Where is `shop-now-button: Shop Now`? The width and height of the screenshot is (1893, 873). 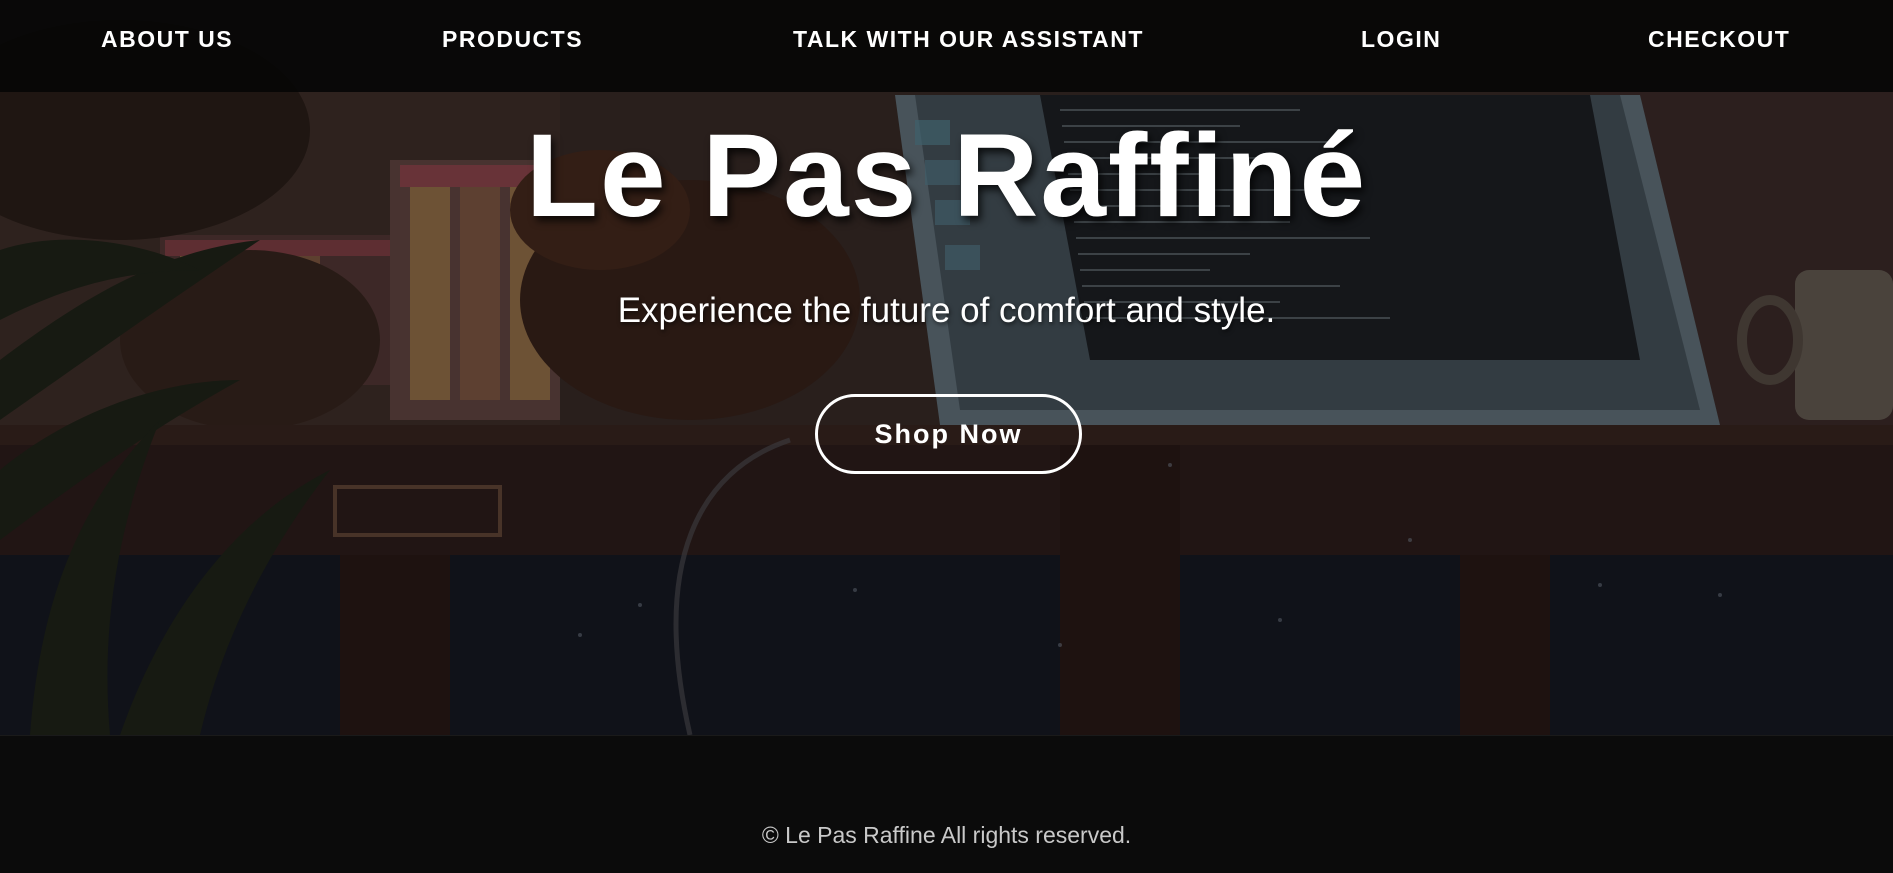
shop-now-button: Shop Now is located at coordinates (948, 434).